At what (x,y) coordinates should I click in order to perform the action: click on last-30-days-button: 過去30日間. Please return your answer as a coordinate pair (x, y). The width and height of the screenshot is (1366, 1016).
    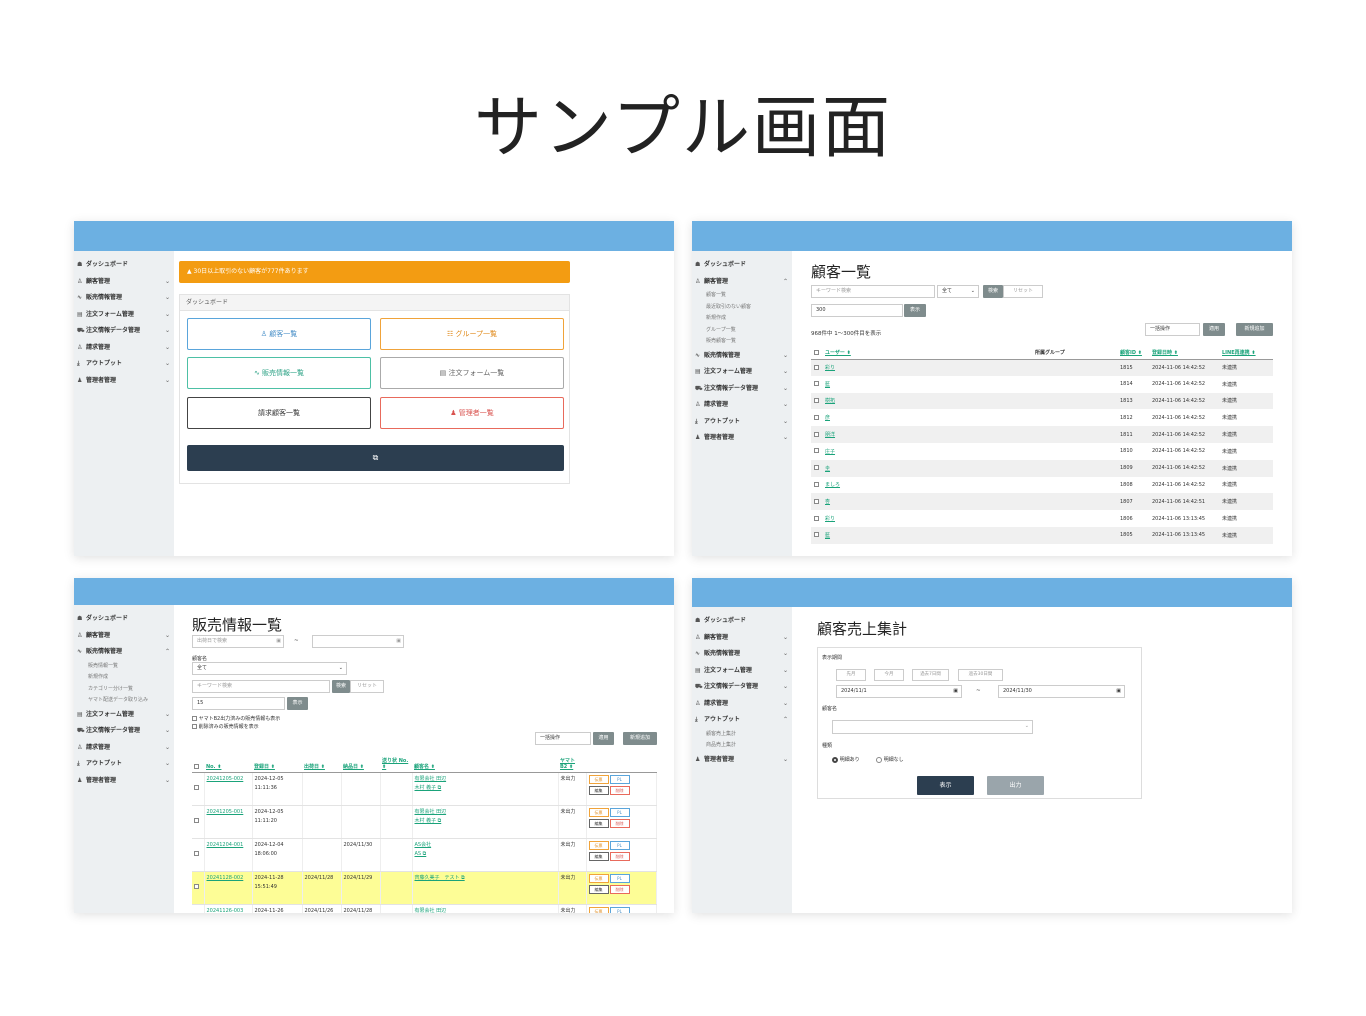
    Looking at the image, I should click on (980, 675).